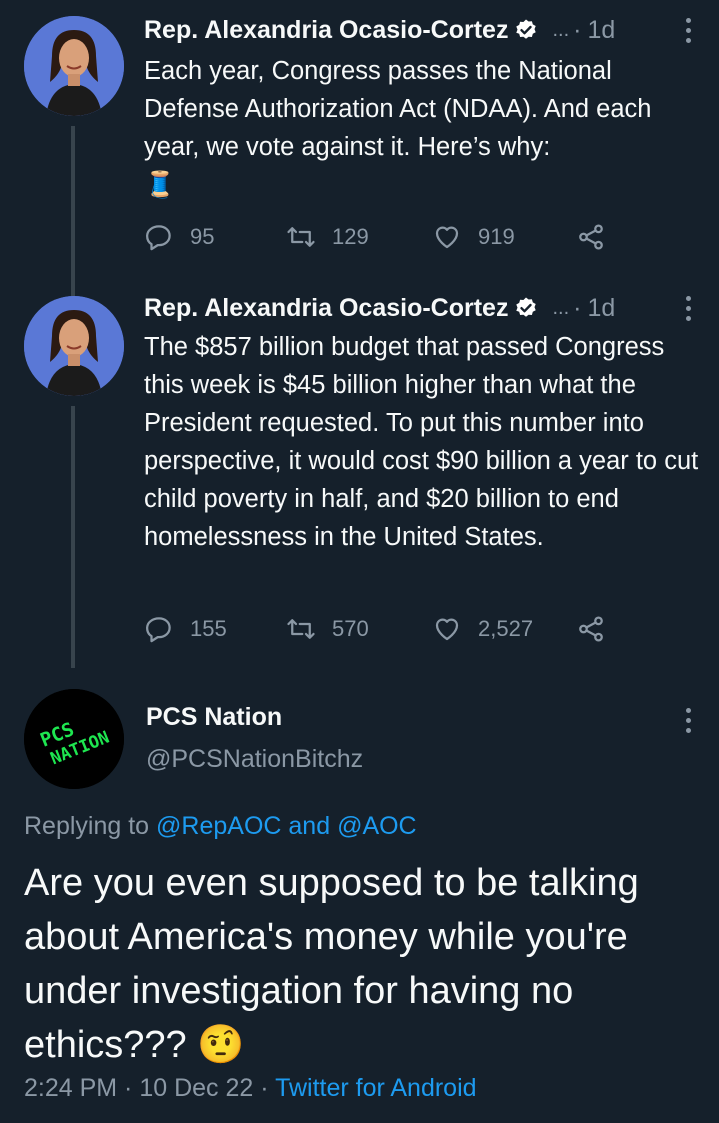 Image resolution: width=719 pixels, height=1123 pixels. I want to click on reply-button: 95, so click(179, 237).